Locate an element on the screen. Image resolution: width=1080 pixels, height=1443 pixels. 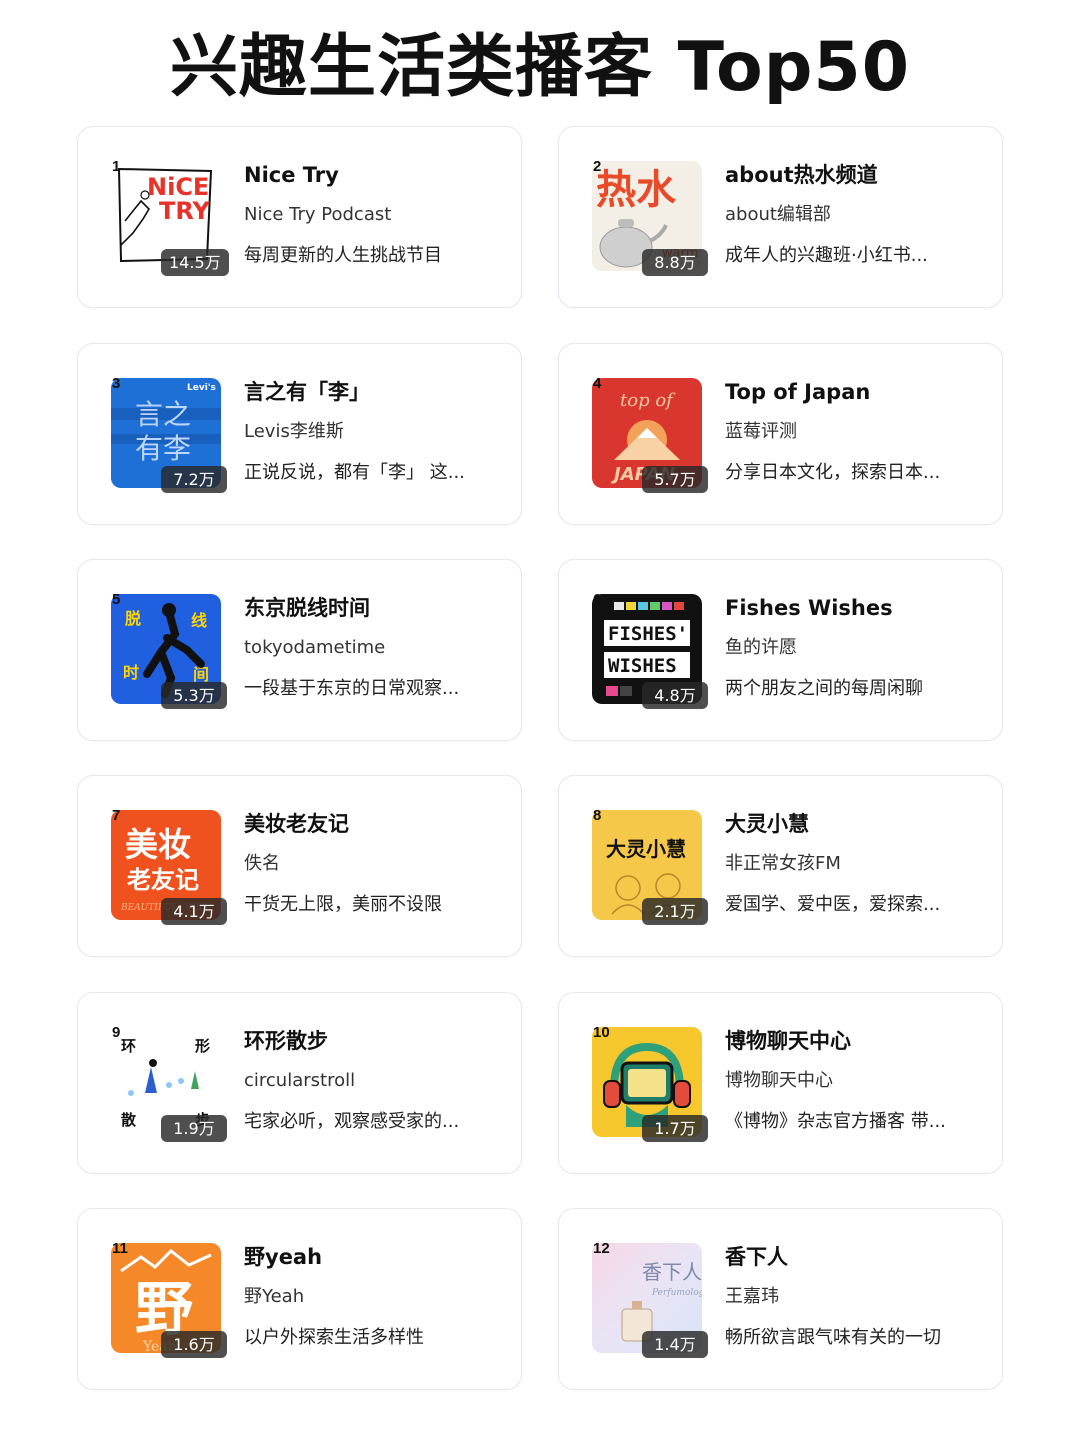
svg-text: FISHES' is located at coordinates (648, 634).